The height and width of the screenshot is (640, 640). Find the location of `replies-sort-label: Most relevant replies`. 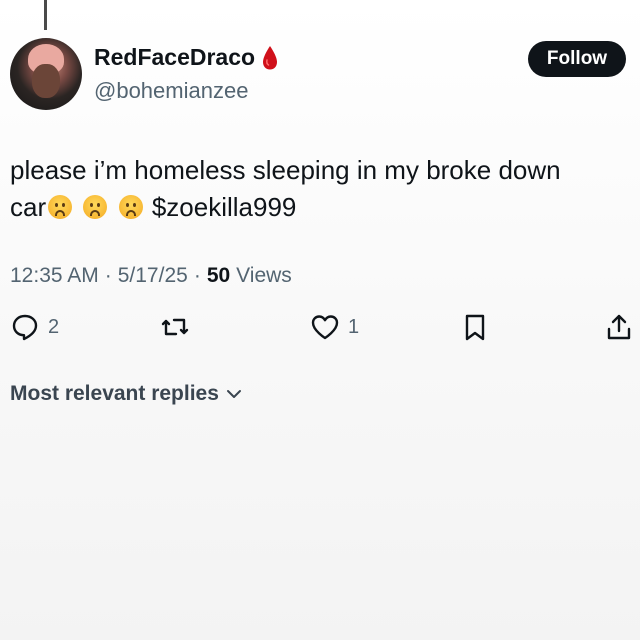

replies-sort-label: Most relevant replies is located at coordinates (114, 393).